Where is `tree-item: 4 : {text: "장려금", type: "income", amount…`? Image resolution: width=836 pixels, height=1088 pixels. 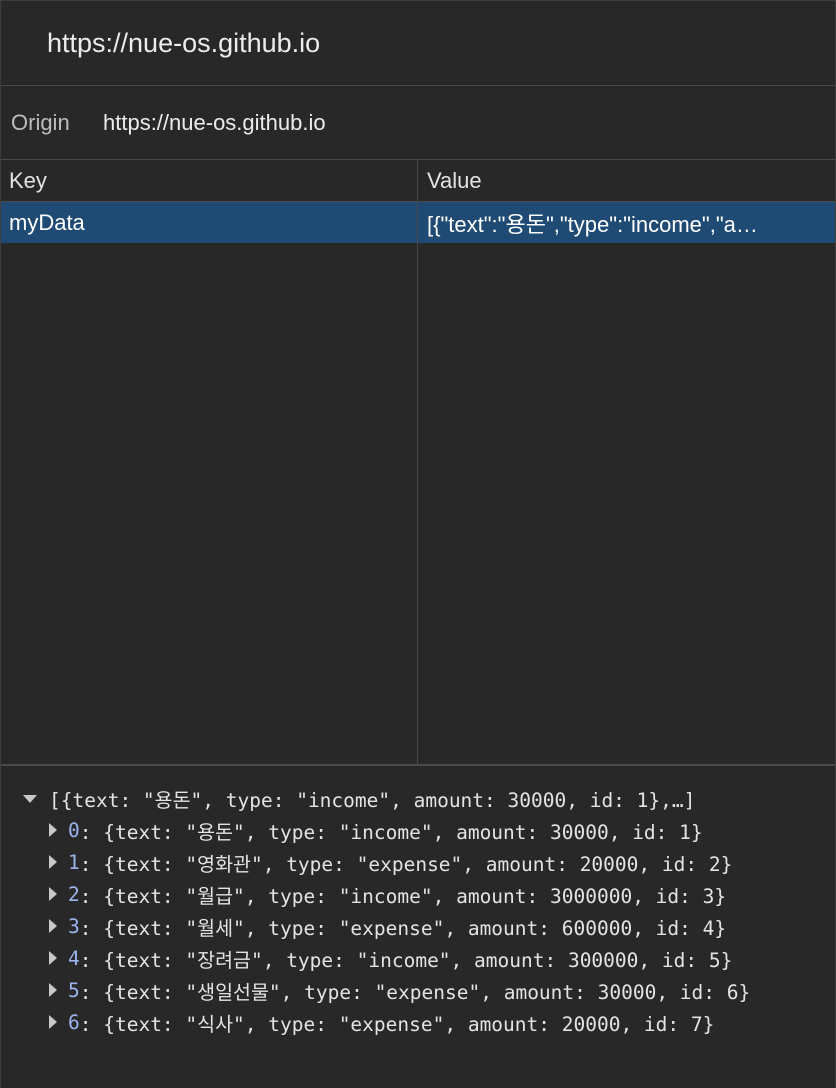 tree-item: 4 : {text: "장려금", type: "income", amount… is located at coordinates (418, 958).